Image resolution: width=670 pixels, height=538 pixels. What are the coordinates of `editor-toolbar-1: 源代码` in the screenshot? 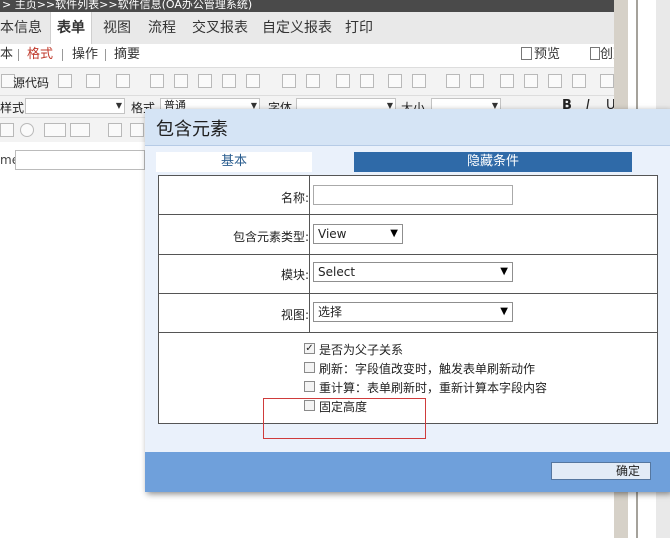 It's located at (307, 81).